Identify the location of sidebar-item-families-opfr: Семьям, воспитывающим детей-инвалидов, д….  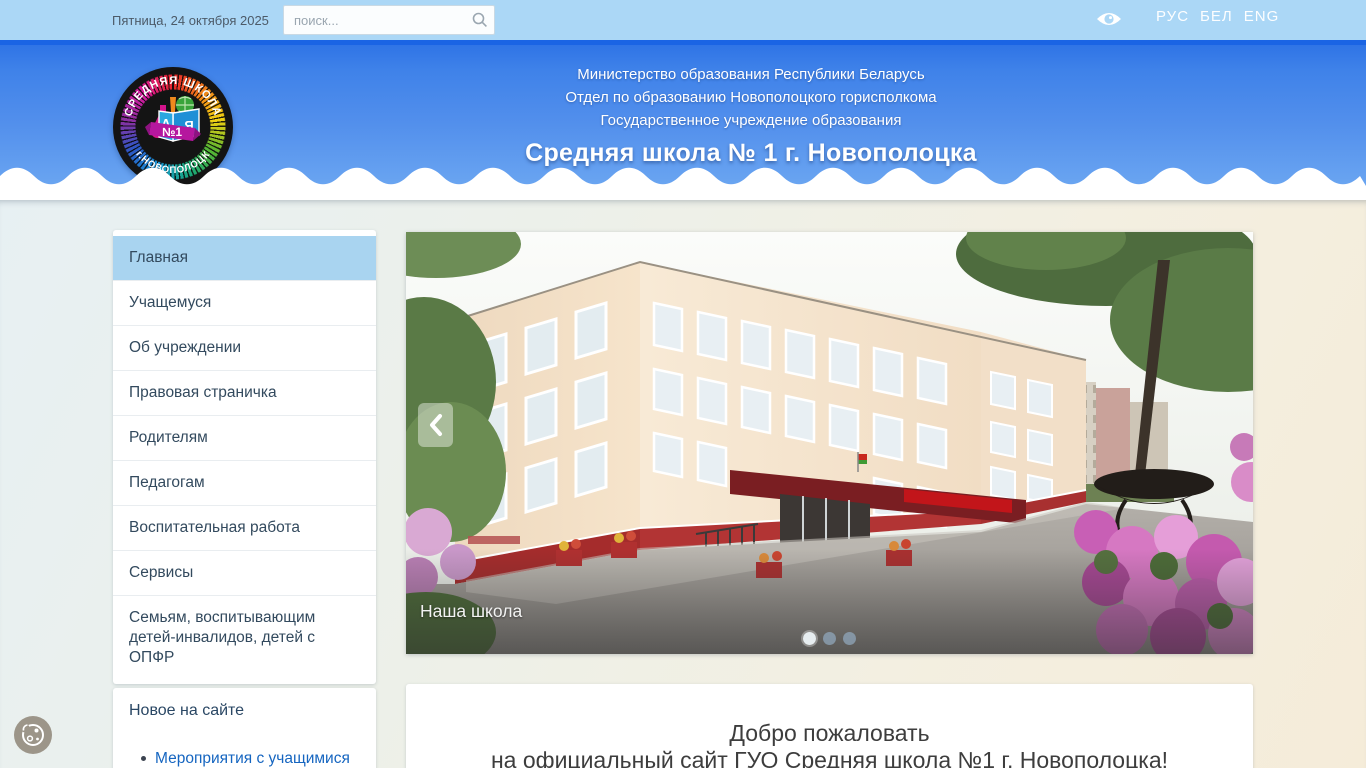
(244, 637).